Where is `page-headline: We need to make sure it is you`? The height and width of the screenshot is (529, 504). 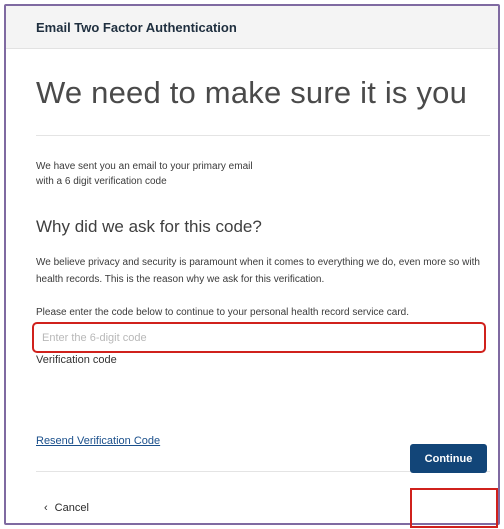
page-headline: We need to make sure it is you is located at coordinates (252, 92).